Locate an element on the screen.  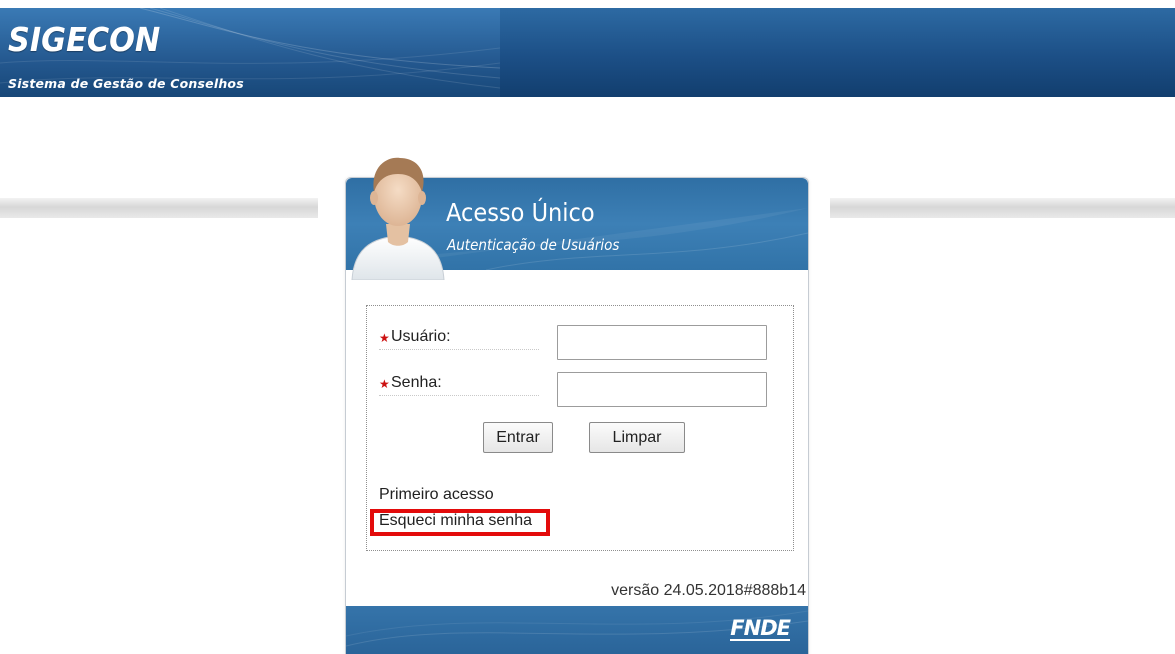
first-access-link: Primeiro acesso is located at coordinates (436, 495).